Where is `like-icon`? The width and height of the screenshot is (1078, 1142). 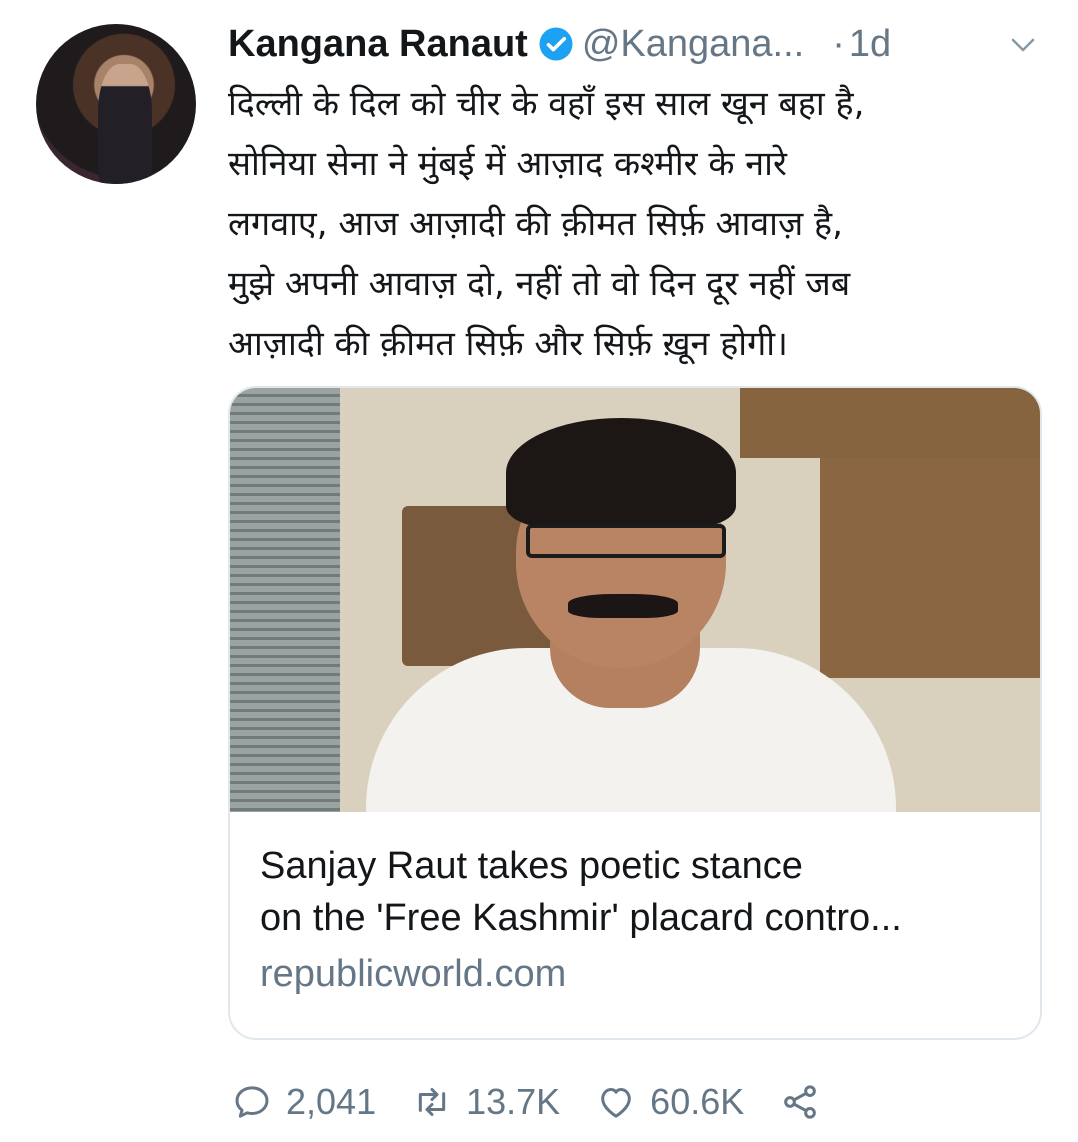
like-icon is located at coordinates (616, 1103).